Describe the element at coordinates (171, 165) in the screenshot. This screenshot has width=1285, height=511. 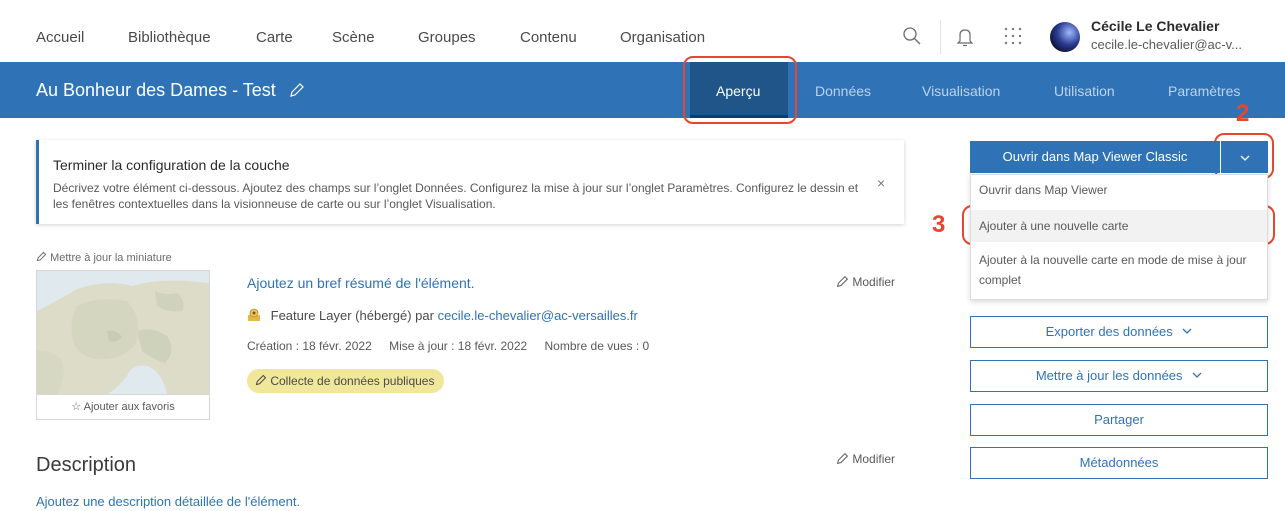
I see `notice-title: Terminer la configuration de la couche` at that location.